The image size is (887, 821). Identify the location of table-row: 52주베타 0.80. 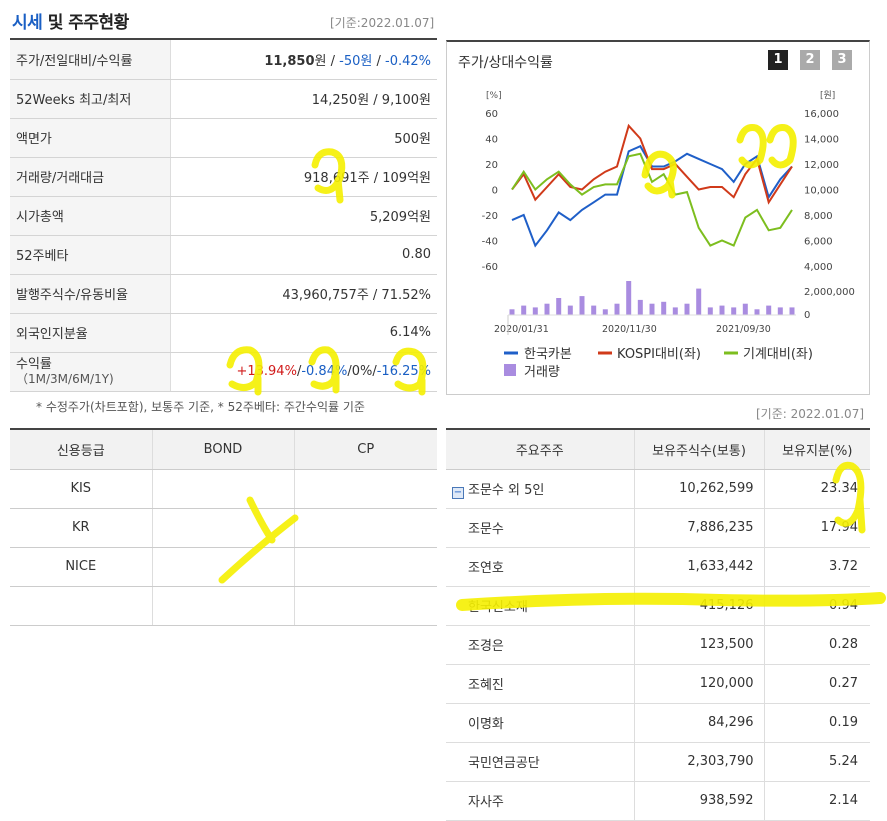
(223, 255).